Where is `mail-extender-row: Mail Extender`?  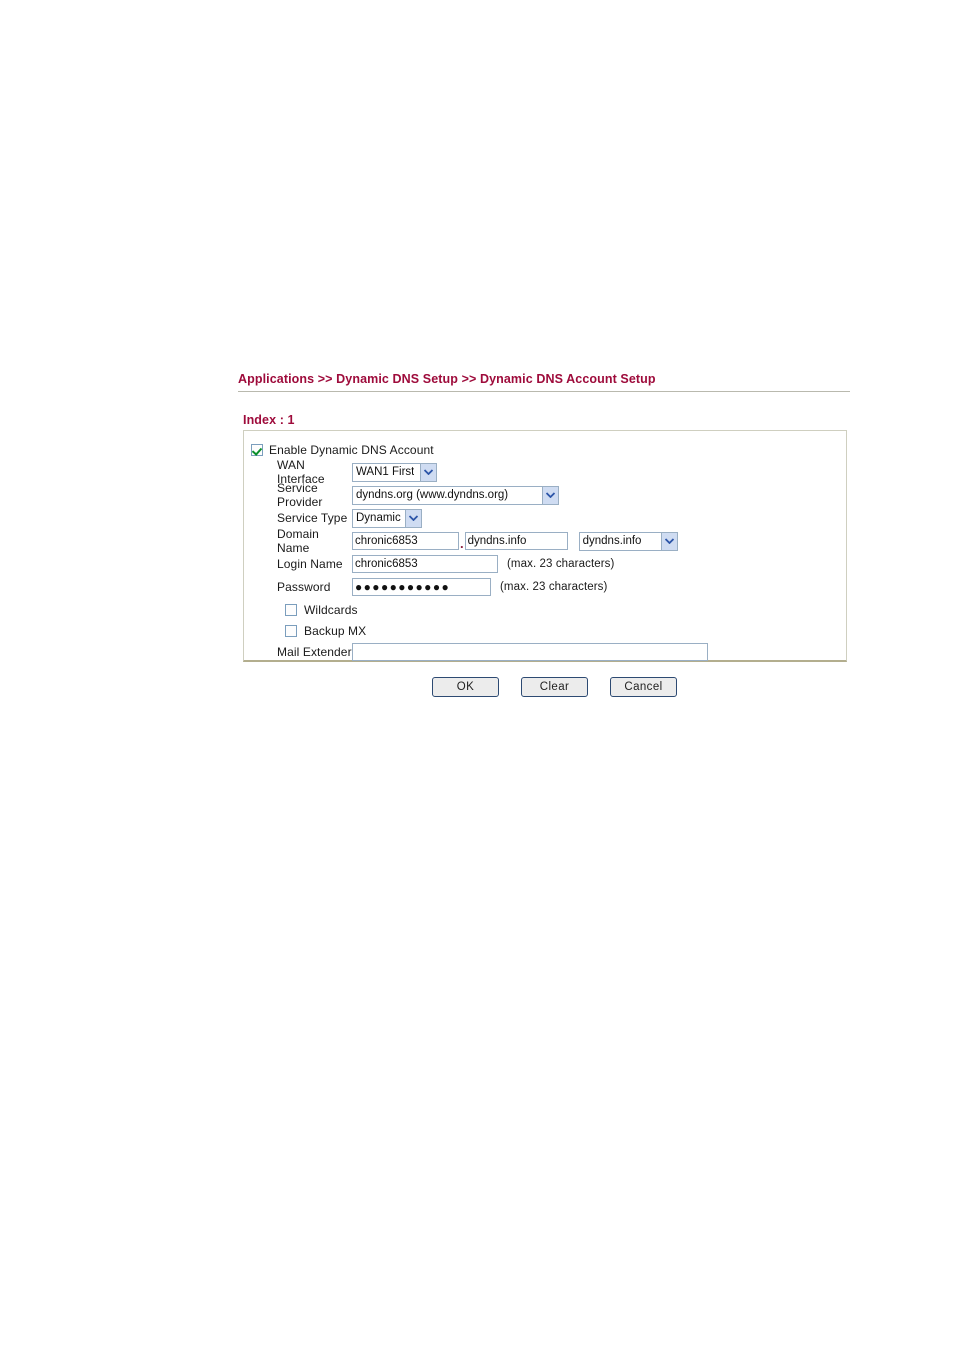 mail-extender-row: Mail Extender is located at coordinates (545, 652).